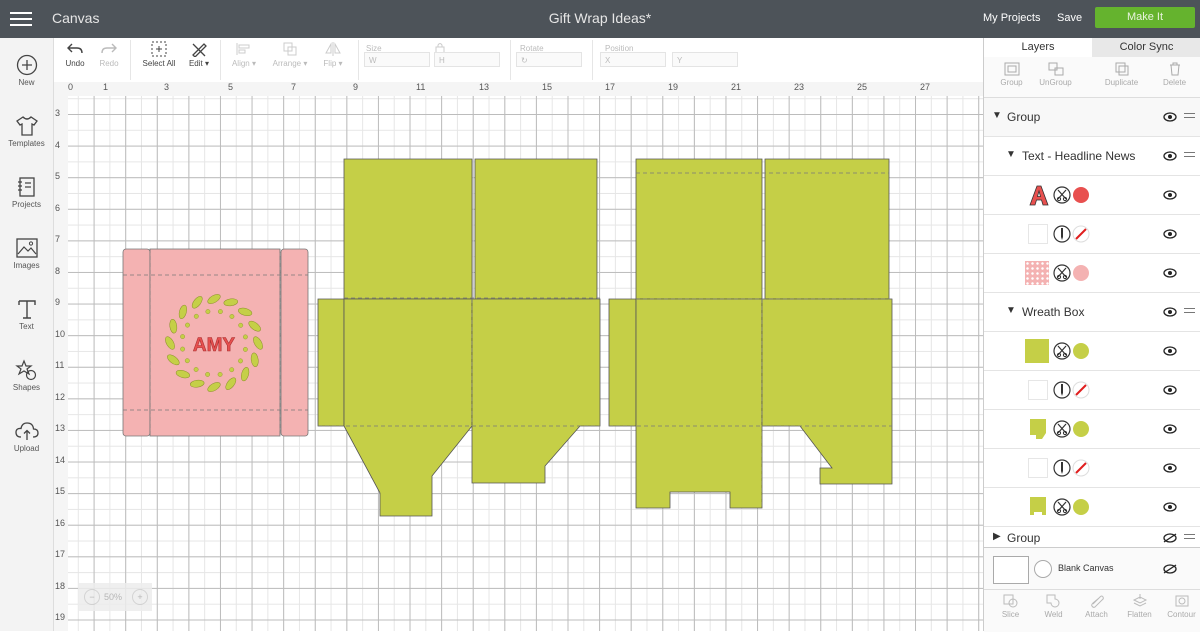  What do you see at coordinates (26, 253) in the screenshot?
I see `sidebar-item-images: Images` at bounding box center [26, 253].